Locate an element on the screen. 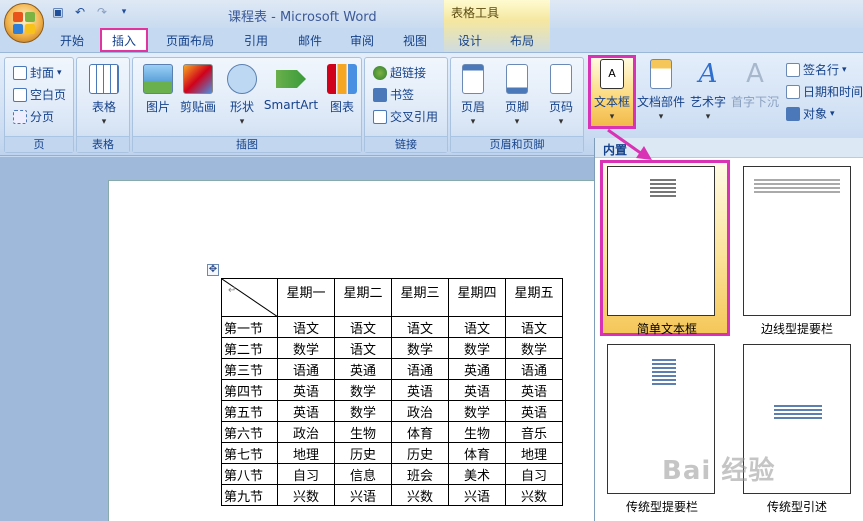 The height and width of the screenshot is (521, 863). tab-home: 开始 is located at coordinates (72, 40).